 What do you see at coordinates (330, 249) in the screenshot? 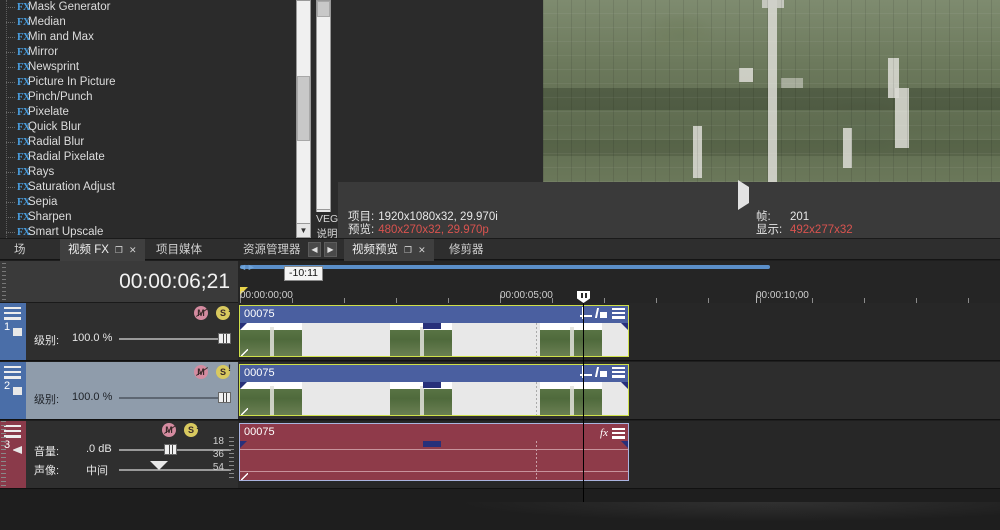
I see `tab-scroll-right-button: ▶` at bounding box center [330, 249].